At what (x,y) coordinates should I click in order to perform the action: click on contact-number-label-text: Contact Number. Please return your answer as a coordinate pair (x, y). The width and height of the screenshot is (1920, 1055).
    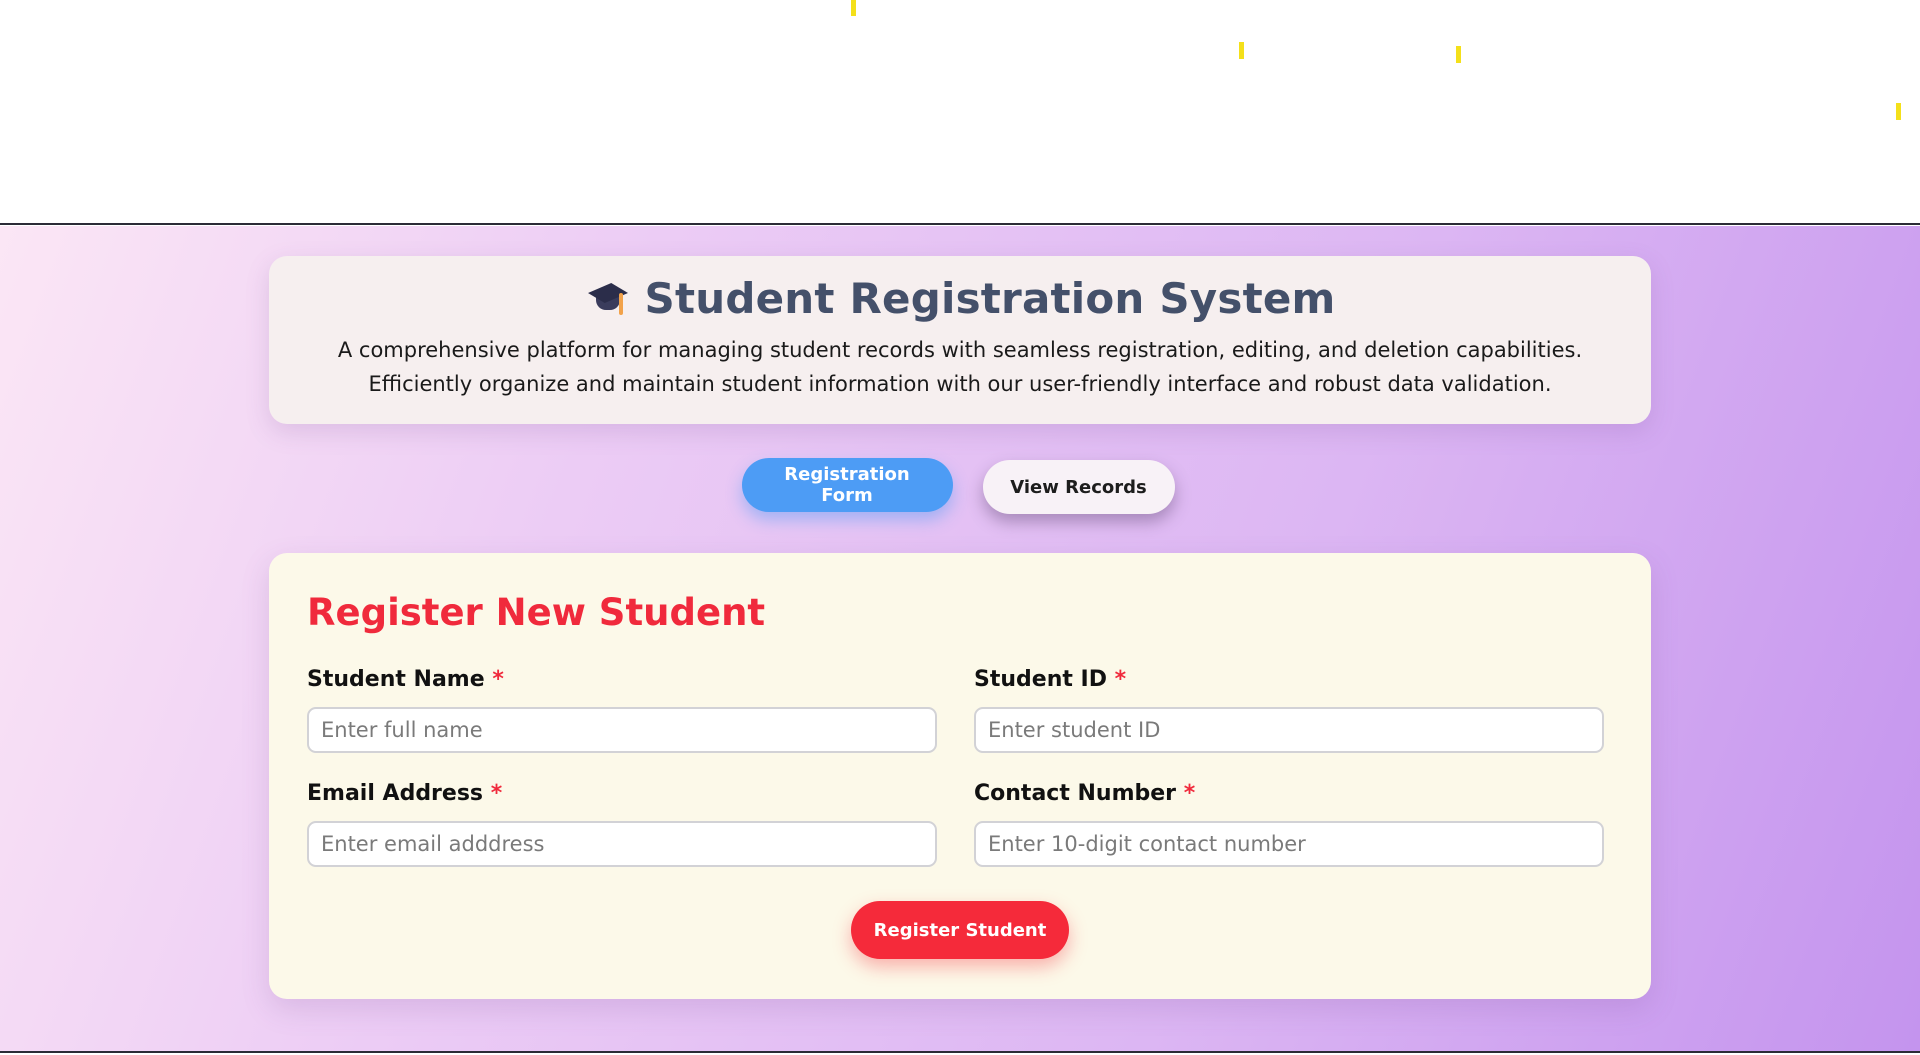
    Looking at the image, I should click on (1075, 793).